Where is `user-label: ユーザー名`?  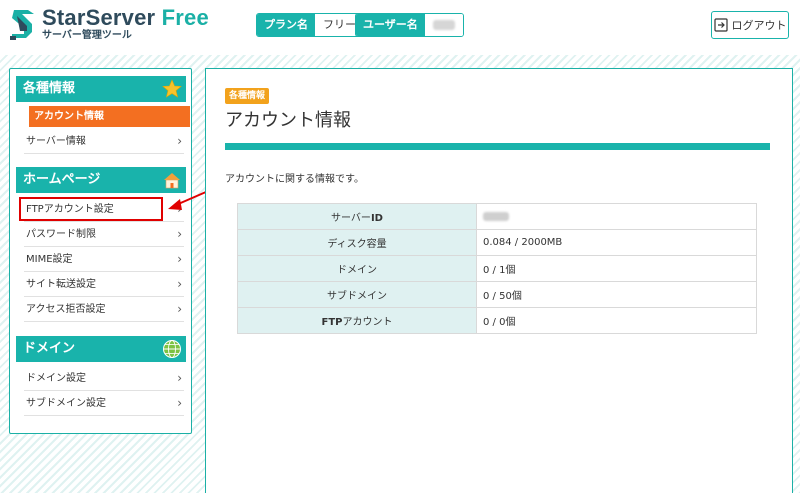
user-label: ユーザー名 is located at coordinates (390, 25).